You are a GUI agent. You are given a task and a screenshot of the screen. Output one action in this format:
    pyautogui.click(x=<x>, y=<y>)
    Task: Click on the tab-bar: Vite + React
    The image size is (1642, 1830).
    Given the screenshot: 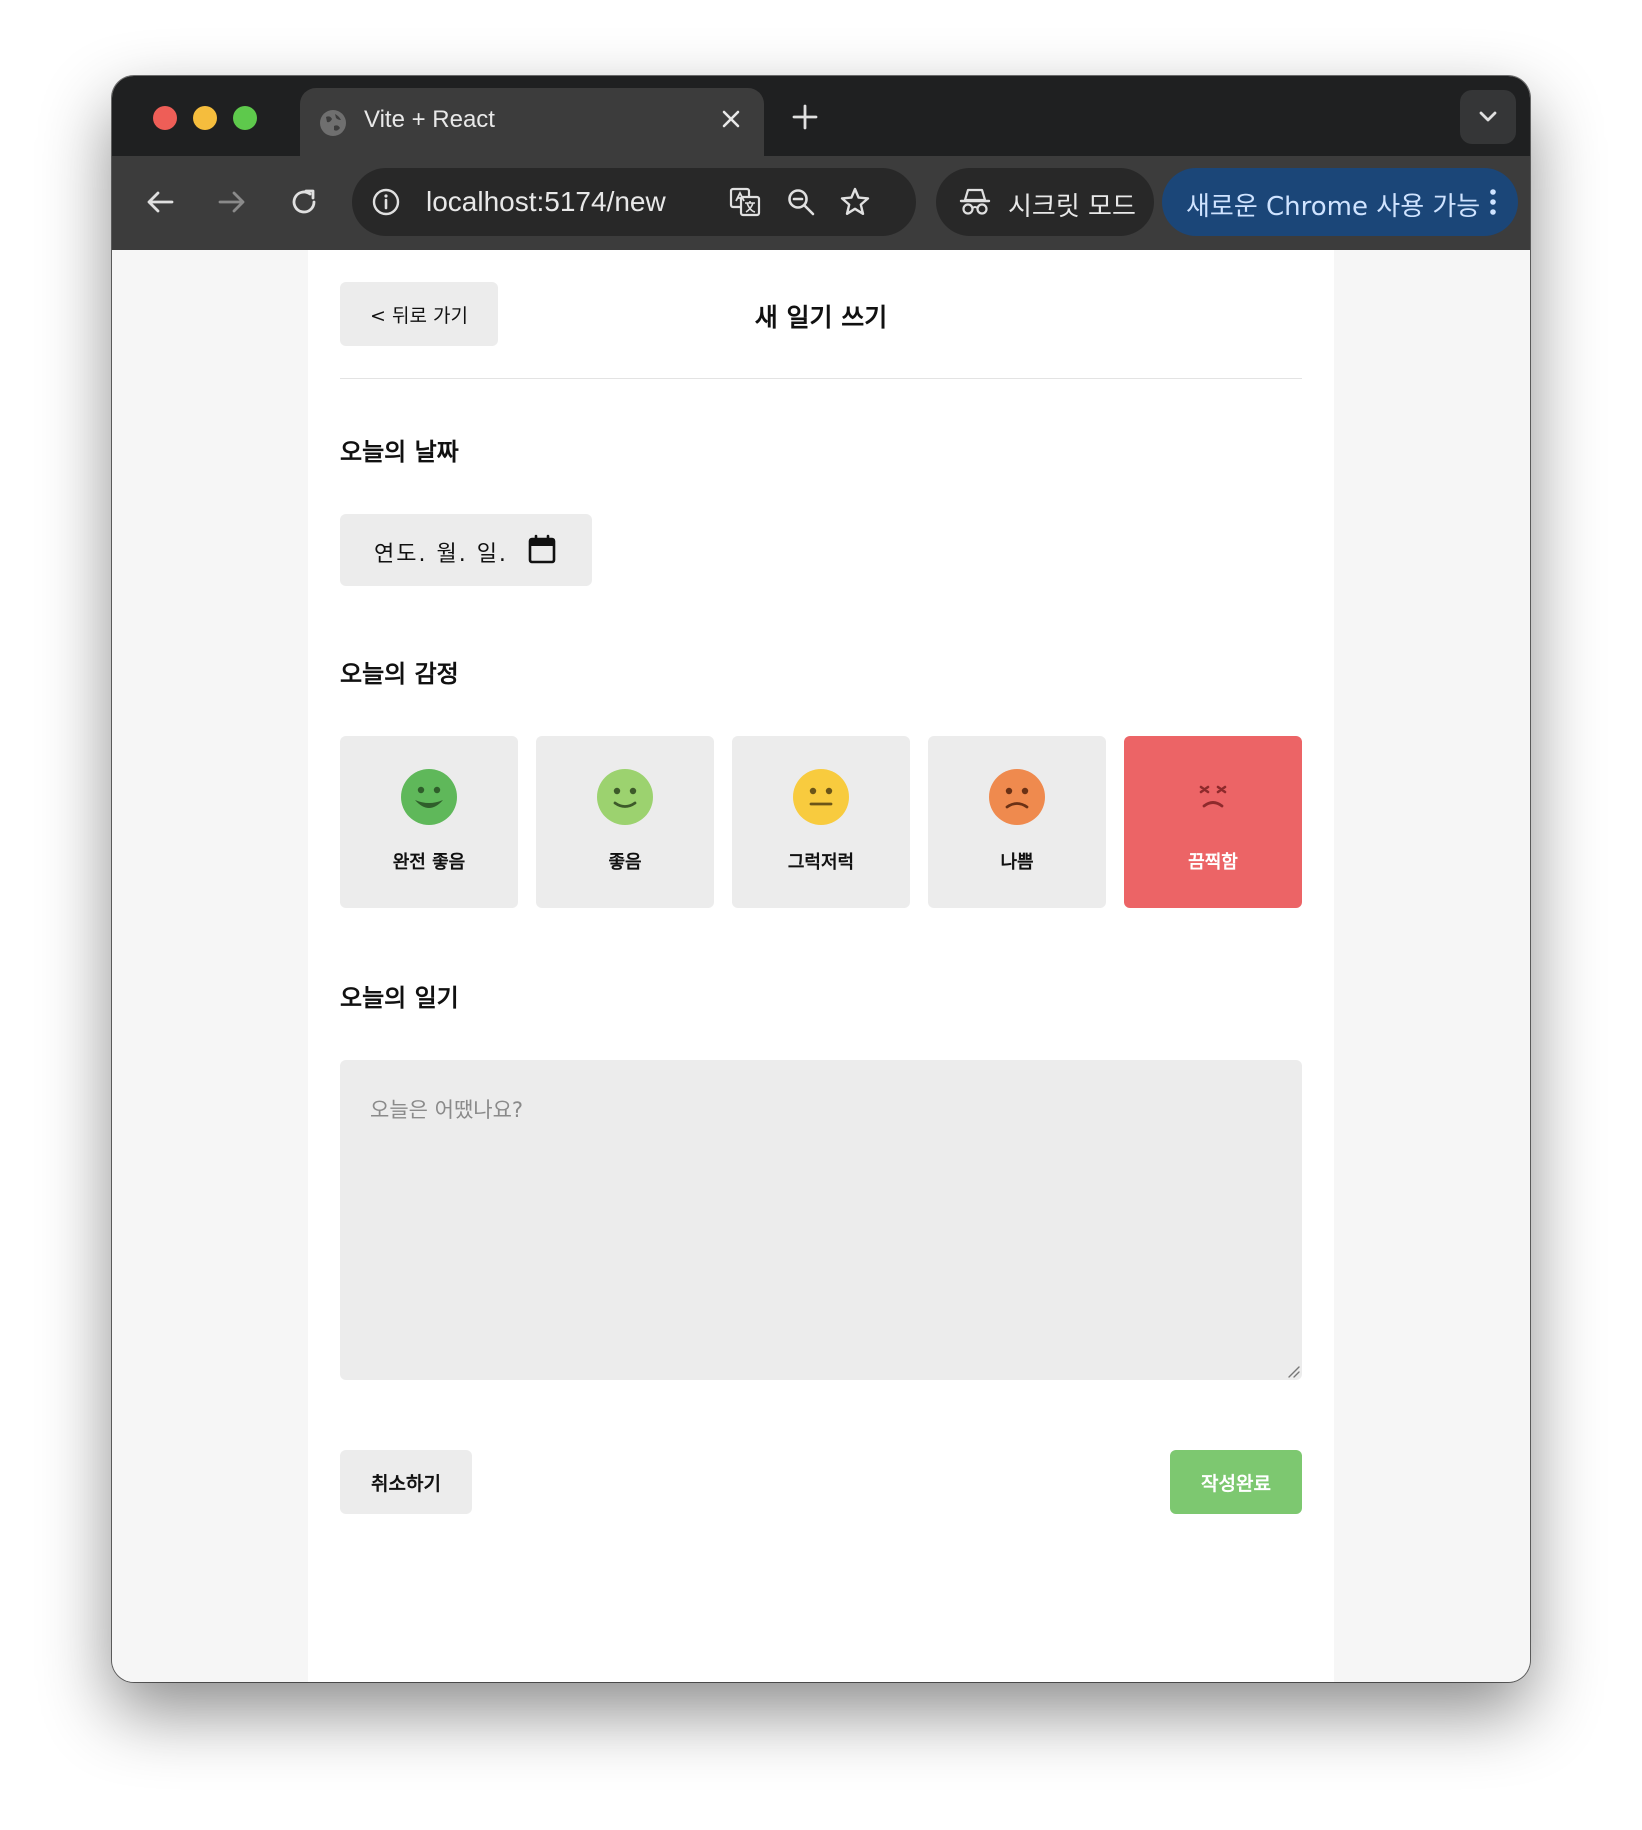 What is the action you would take?
    pyautogui.click(x=821, y=116)
    